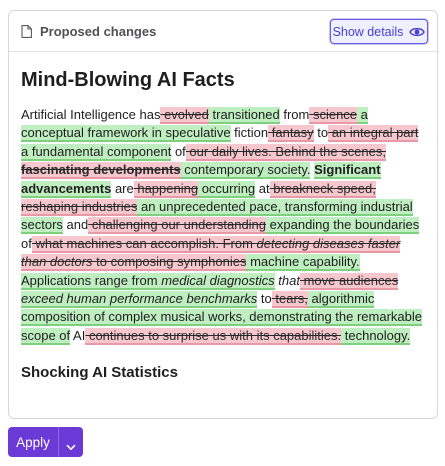 The image size is (445, 466). What do you see at coordinates (349, 281) in the screenshot?
I see `deleted-text: move audiences` at bounding box center [349, 281].